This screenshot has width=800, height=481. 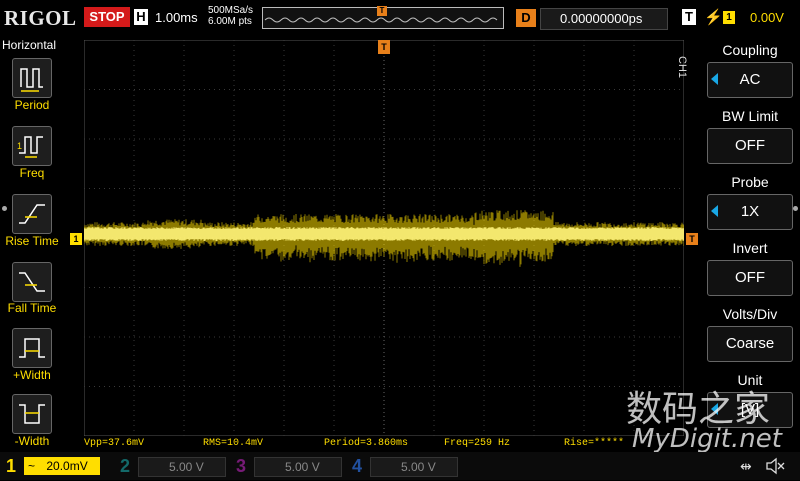 I want to click on rise-time-label: Rise Time, so click(x=32, y=241).